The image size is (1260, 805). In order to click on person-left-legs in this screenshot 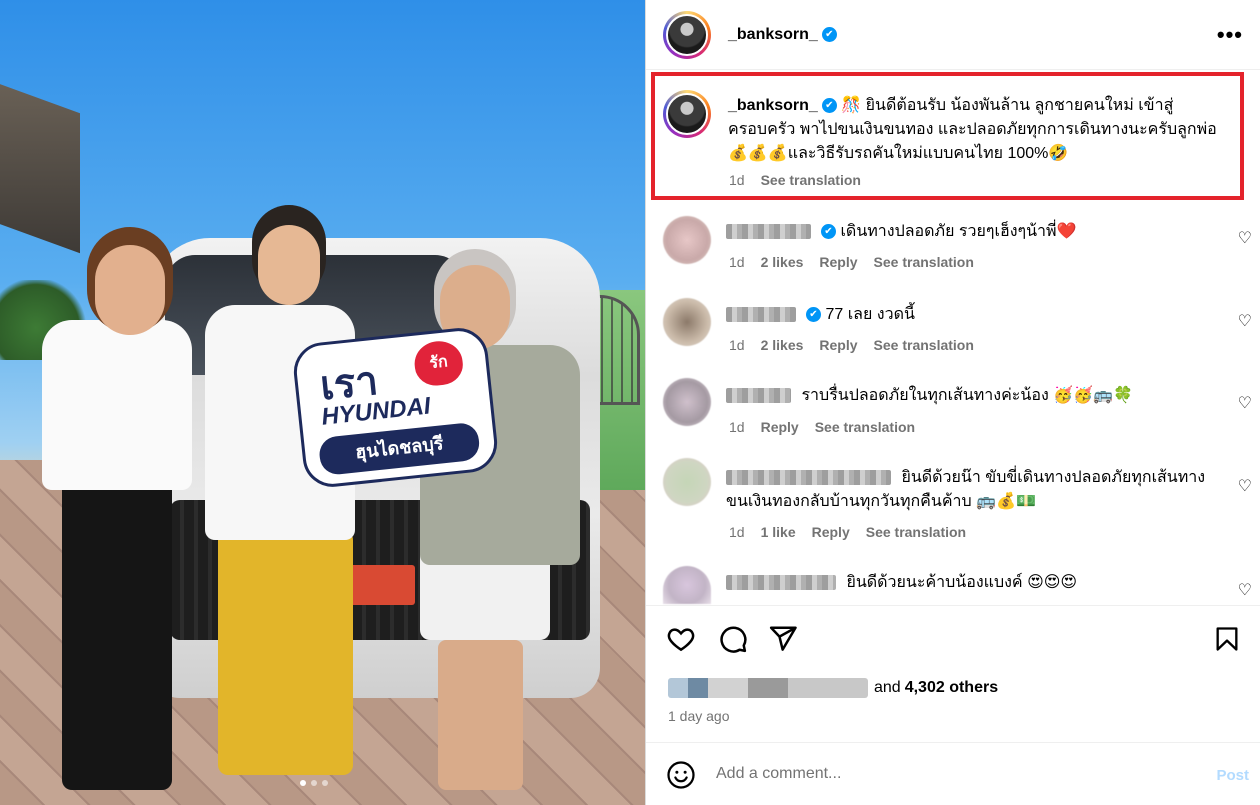, I will do `click(117, 630)`.